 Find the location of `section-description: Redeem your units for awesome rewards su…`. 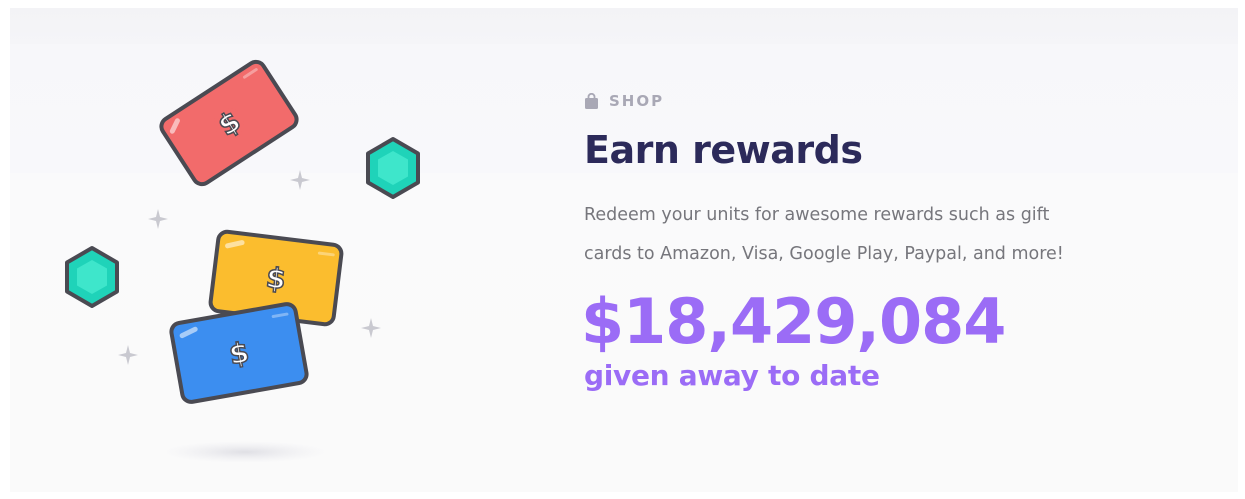

section-description: Redeem your units for awesome rewards su… is located at coordinates (894, 235).